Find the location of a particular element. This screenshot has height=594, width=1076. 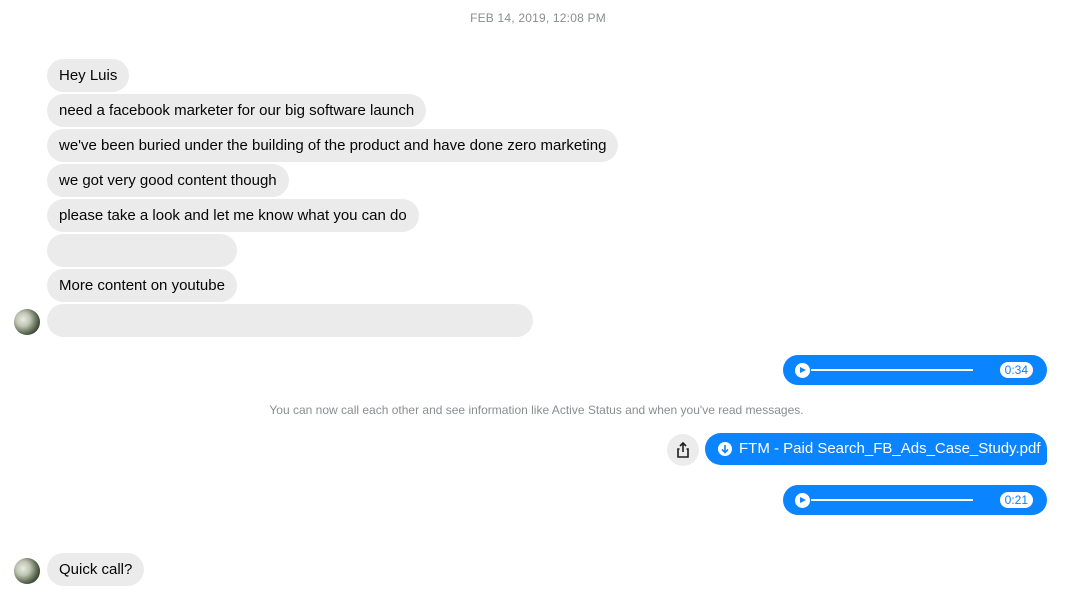

incoming-message: Quick call? is located at coordinates (96, 569).